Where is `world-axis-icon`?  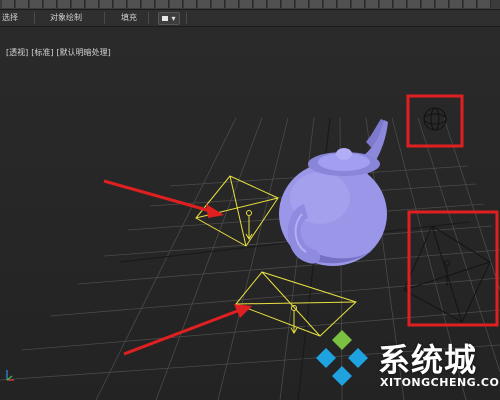
world-axis-icon is located at coordinates (10, 375).